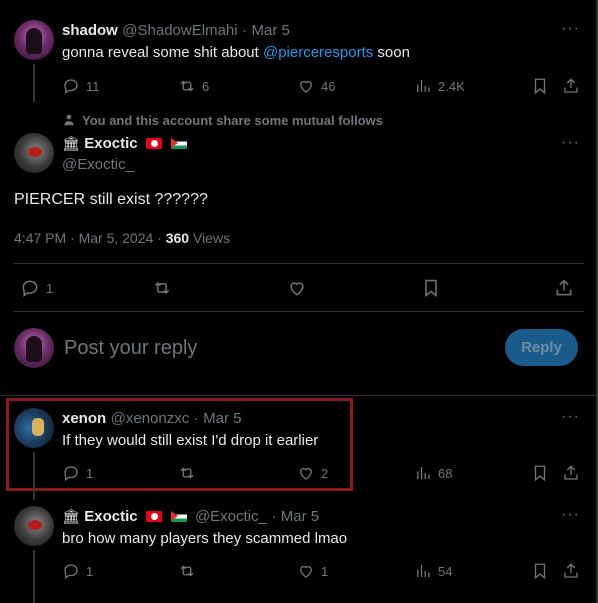 This screenshot has height=603, width=598. Describe the element at coordinates (179, 30) in the screenshot. I see `author-handle: @ShadowElmahi` at that location.